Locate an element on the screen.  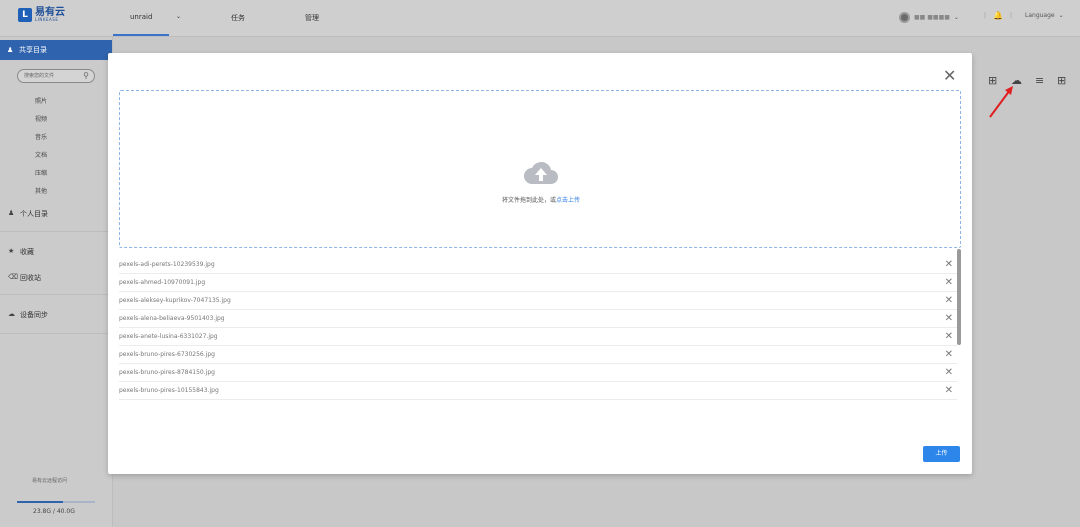
file-name: pexels-bruno-pires-10155843.jpg is located at coordinates (169, 390).